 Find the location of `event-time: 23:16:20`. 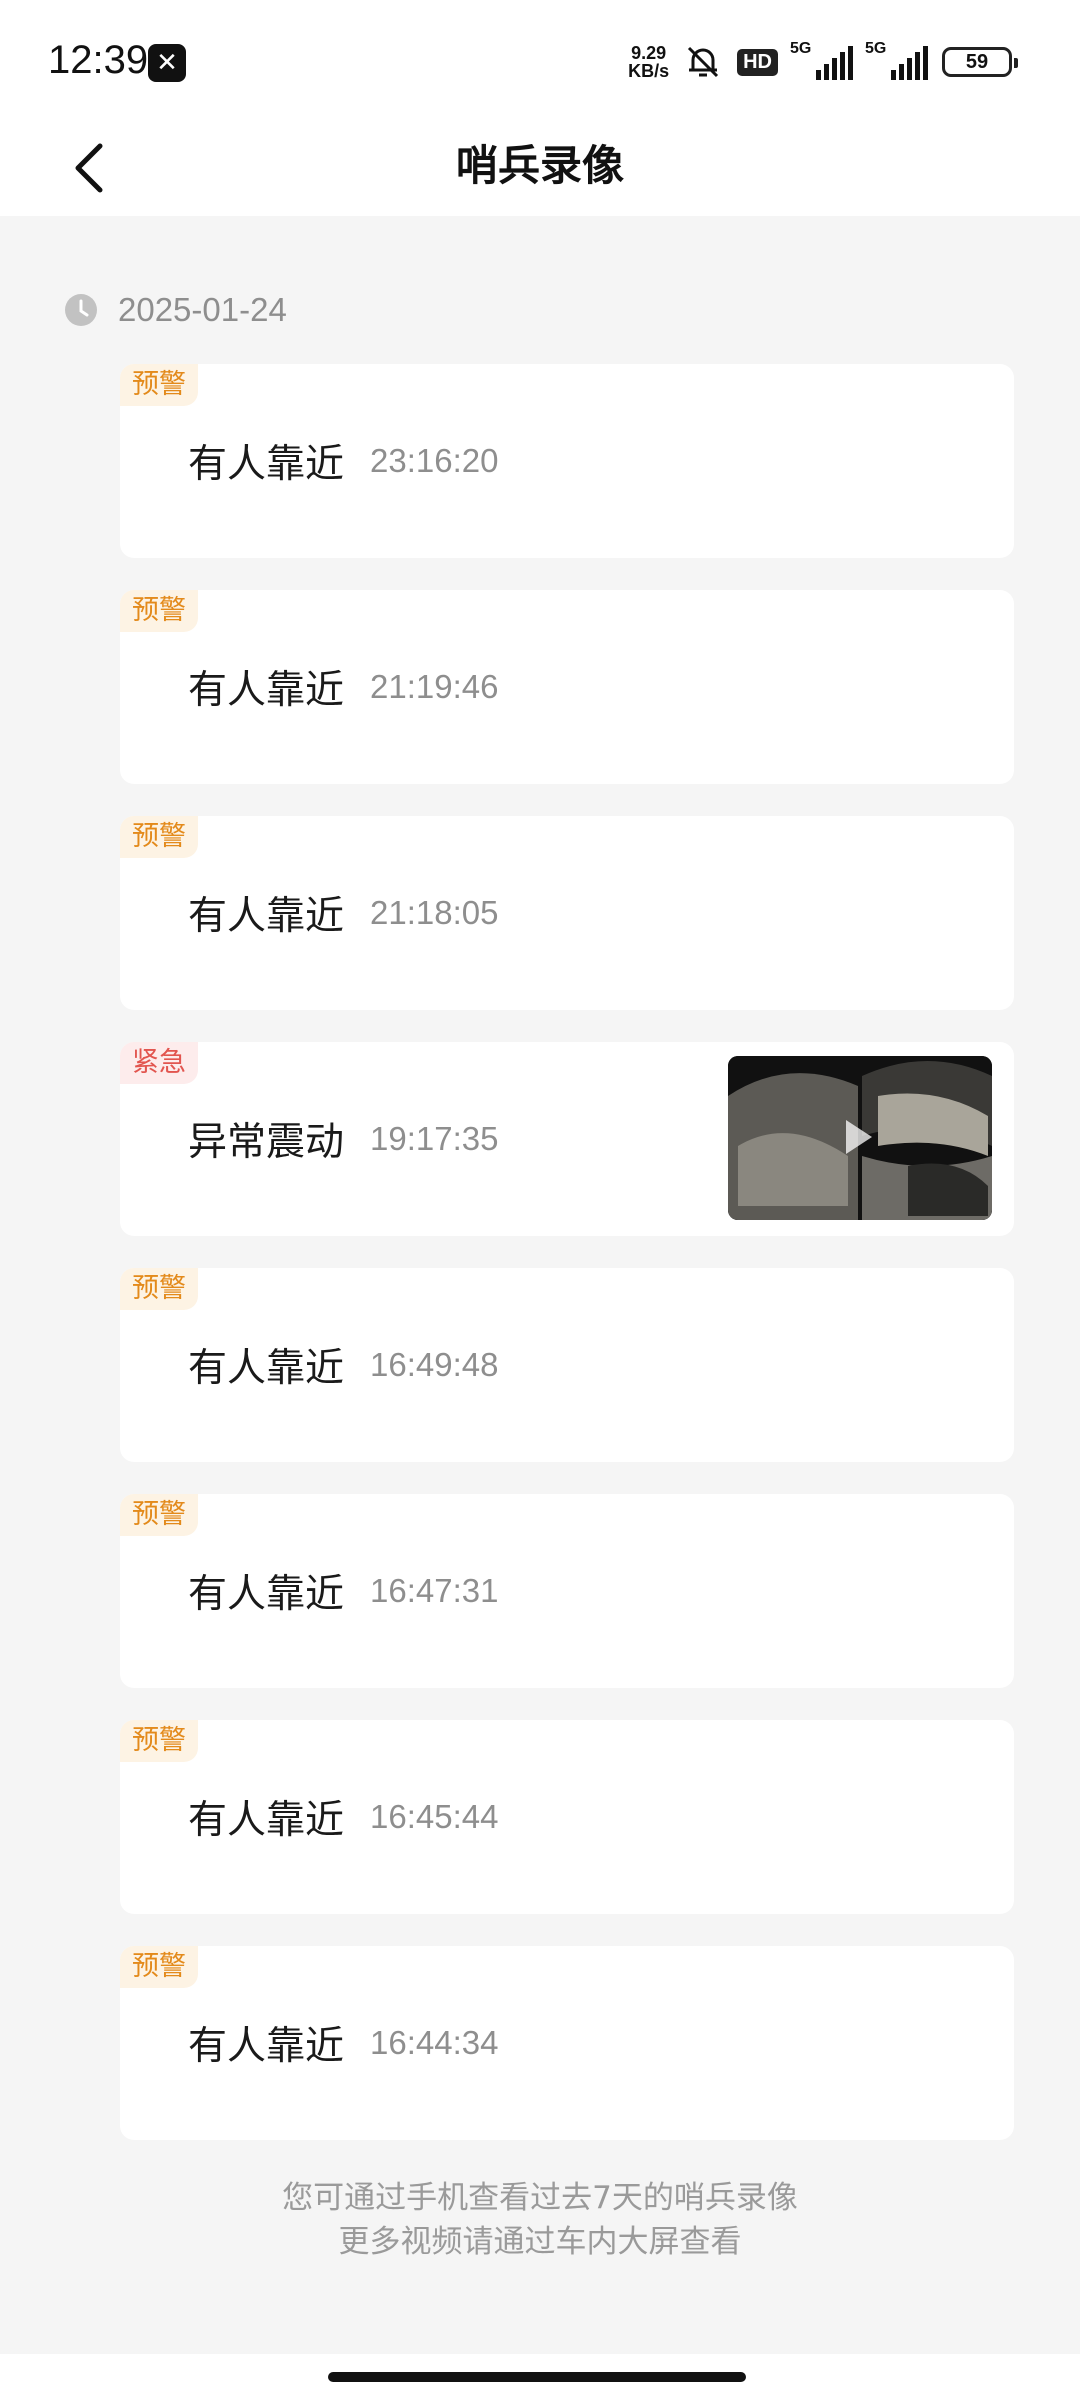

event-time: 23:16:20 is located at coordinates (434, 460).